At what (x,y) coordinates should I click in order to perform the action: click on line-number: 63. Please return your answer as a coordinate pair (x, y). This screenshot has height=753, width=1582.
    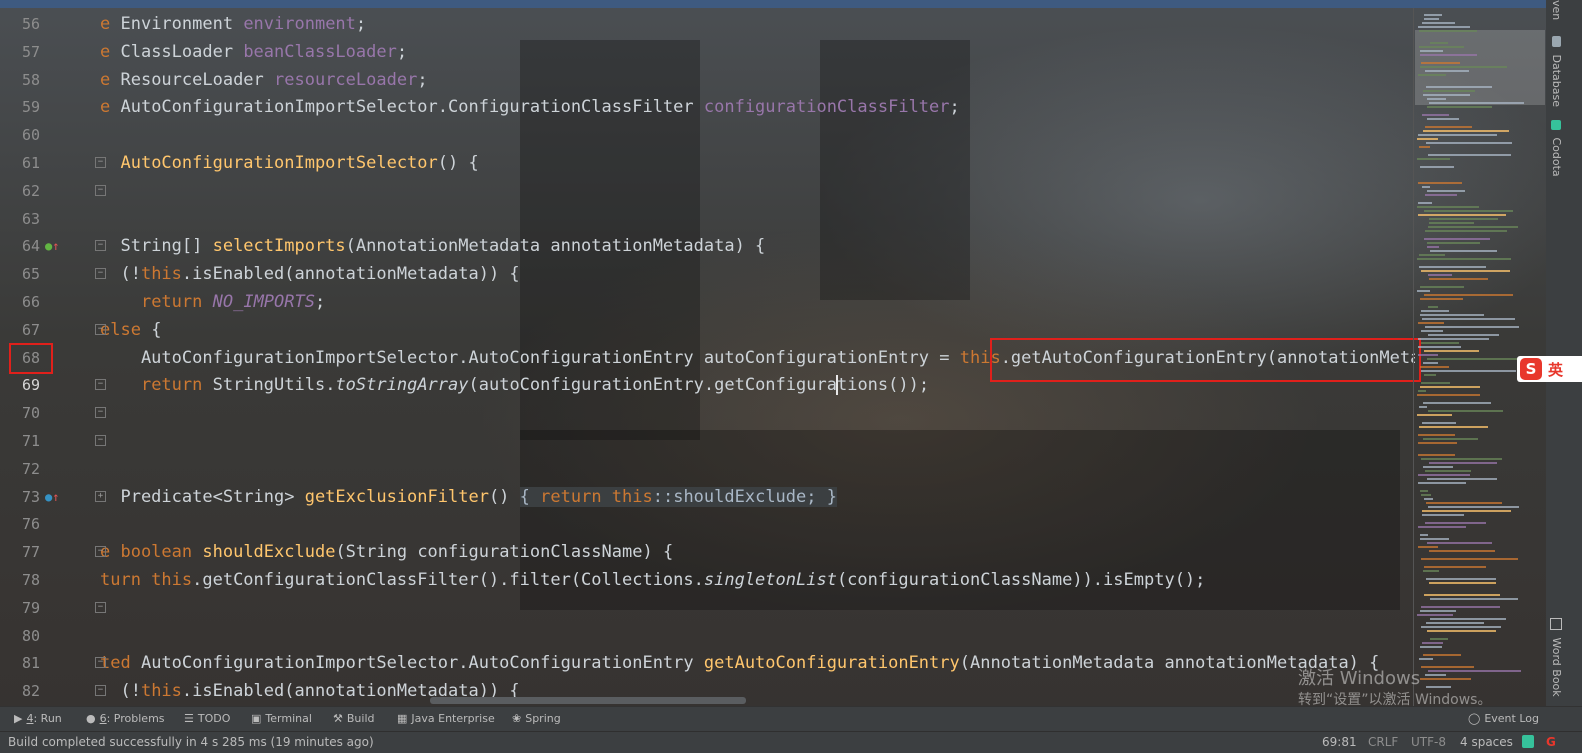
    Looking at the image, I should click on (20, 219).